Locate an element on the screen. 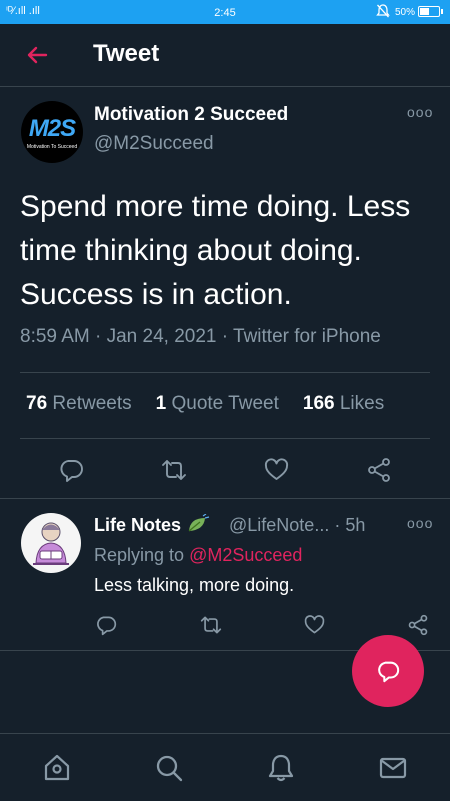  reply-age: 5h is located at coordinates (355, 525).